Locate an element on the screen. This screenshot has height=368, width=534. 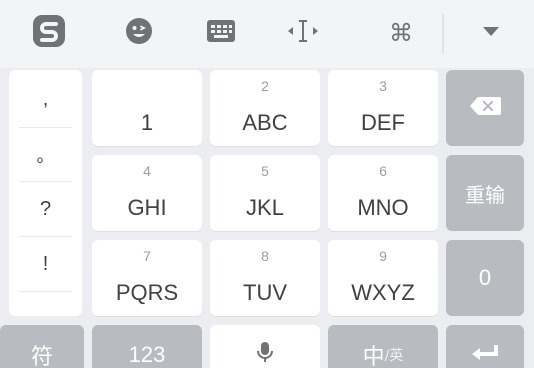
key-4: 4 GHI is located at coordinates (147, 193).